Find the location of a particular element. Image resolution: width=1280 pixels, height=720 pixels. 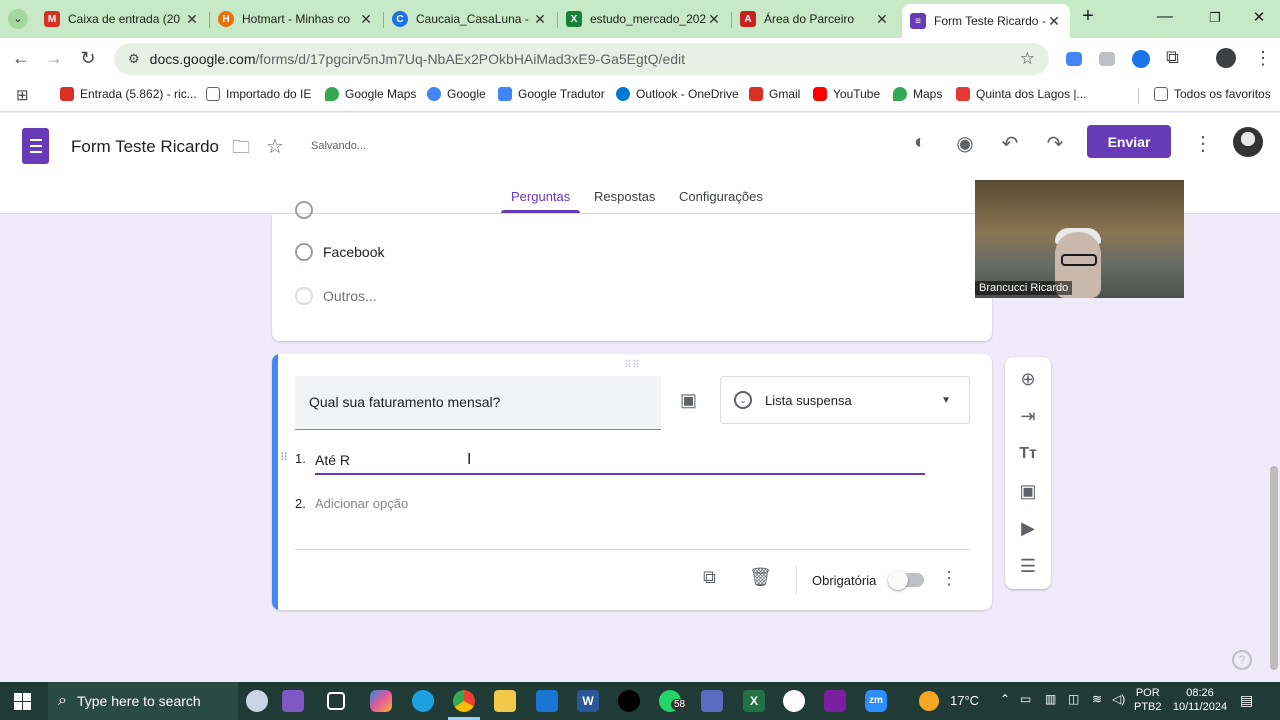

option-drag-handle-icon: ⠿ is located at coordinates (284, 457).